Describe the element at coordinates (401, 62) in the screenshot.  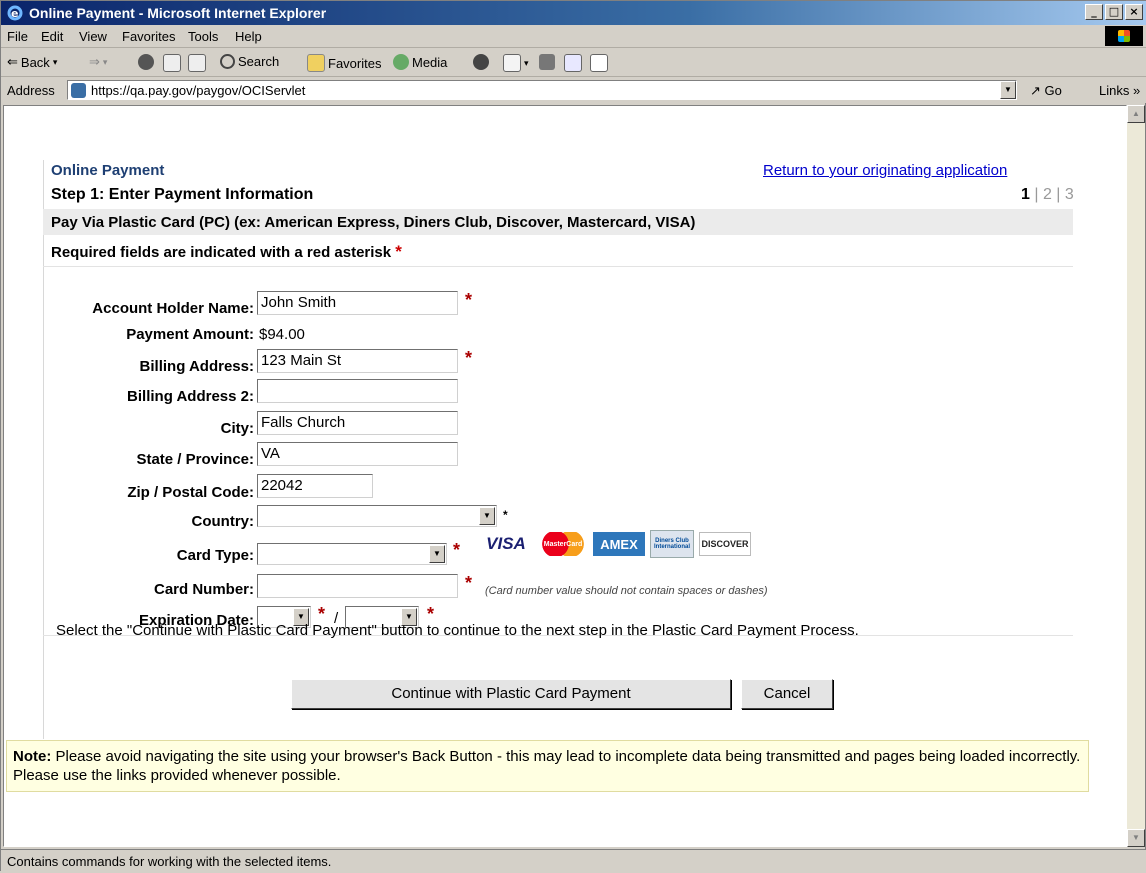
I see `media-icon` at that location.